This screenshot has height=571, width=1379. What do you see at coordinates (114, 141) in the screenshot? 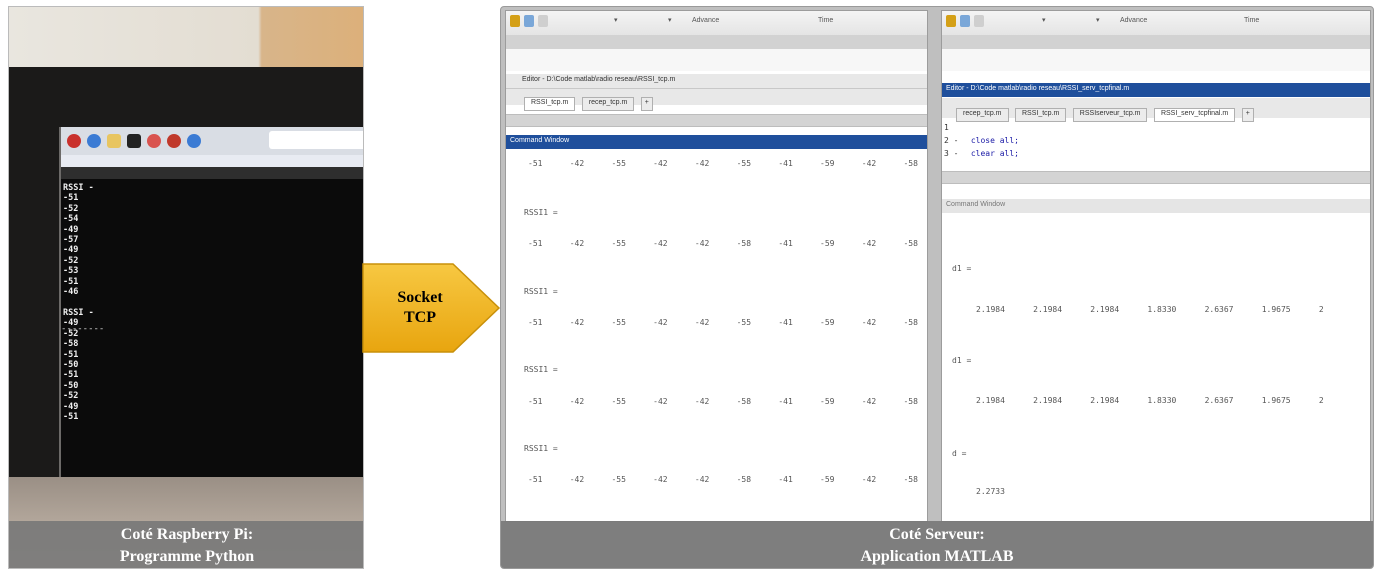
I see `folder-icon` at bounding box center [114, 141].